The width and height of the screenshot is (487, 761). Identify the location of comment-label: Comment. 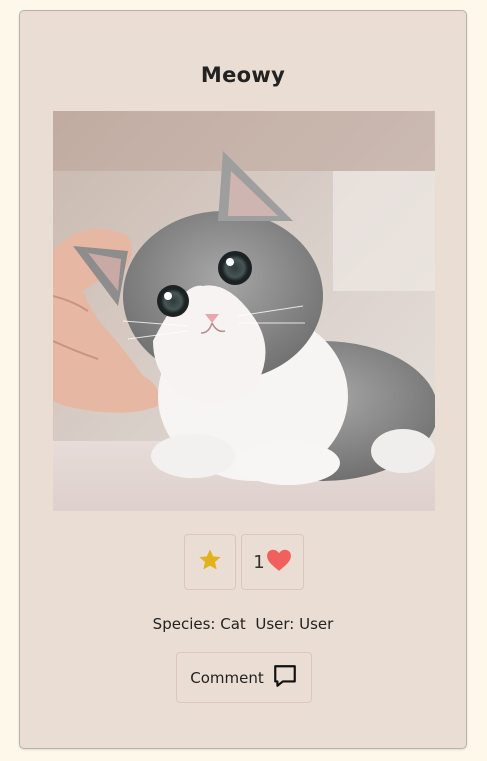
(227, 677).